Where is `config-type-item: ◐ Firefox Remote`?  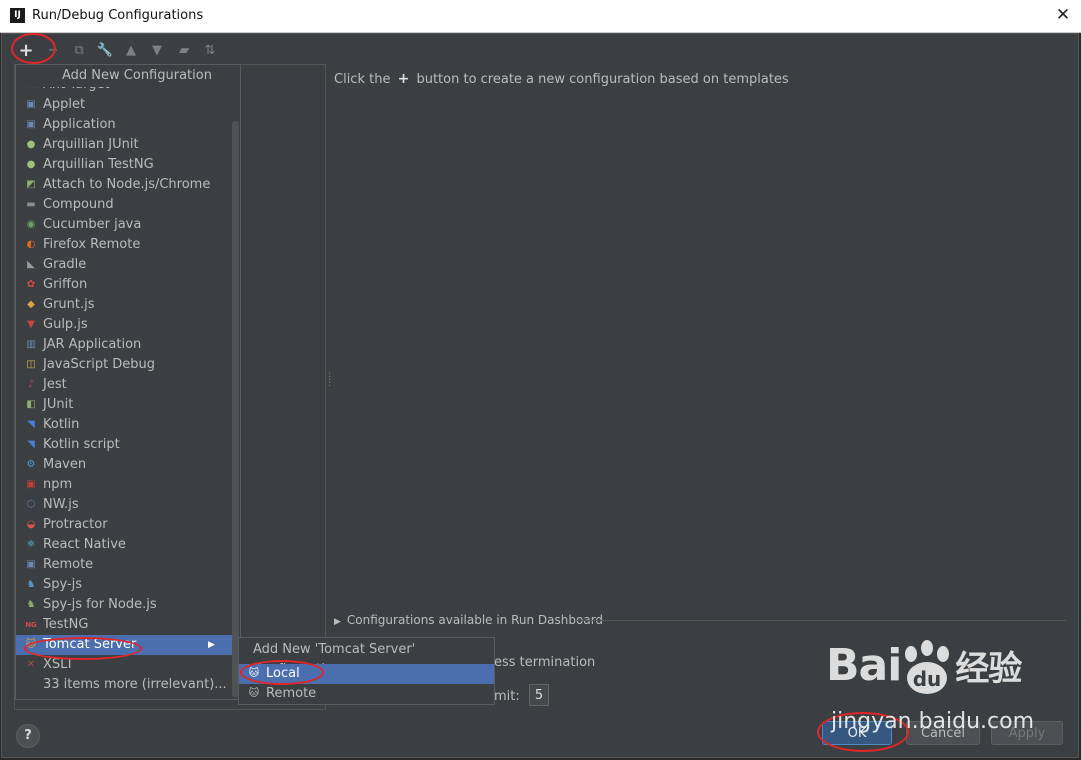
config-type-item: ◐ Firefox Remote is located at coordinates (124, 245).